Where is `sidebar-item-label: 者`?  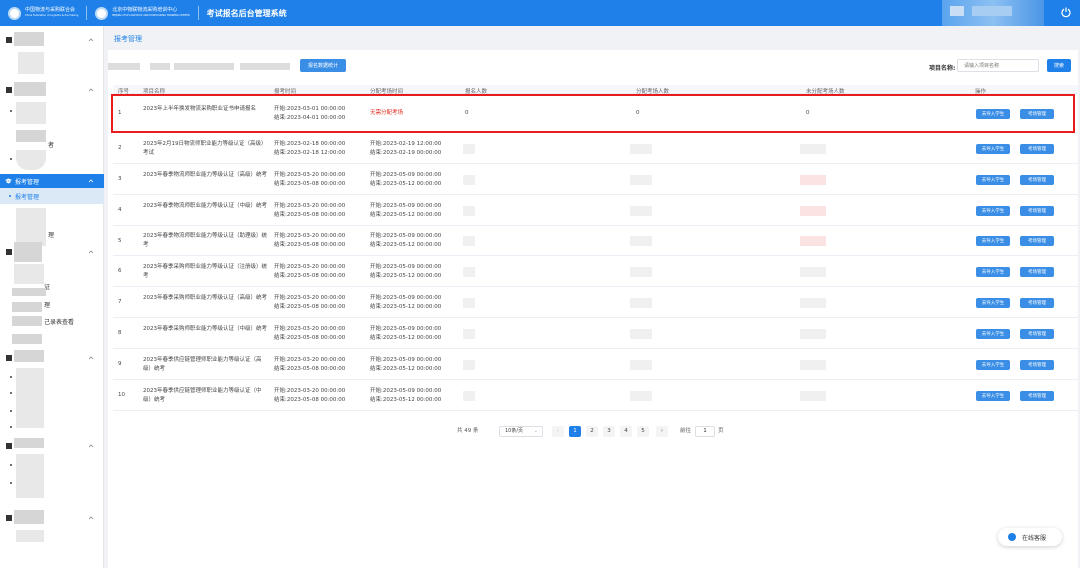
sidebar-item-label: 者 is located at coordinates (51, 144).